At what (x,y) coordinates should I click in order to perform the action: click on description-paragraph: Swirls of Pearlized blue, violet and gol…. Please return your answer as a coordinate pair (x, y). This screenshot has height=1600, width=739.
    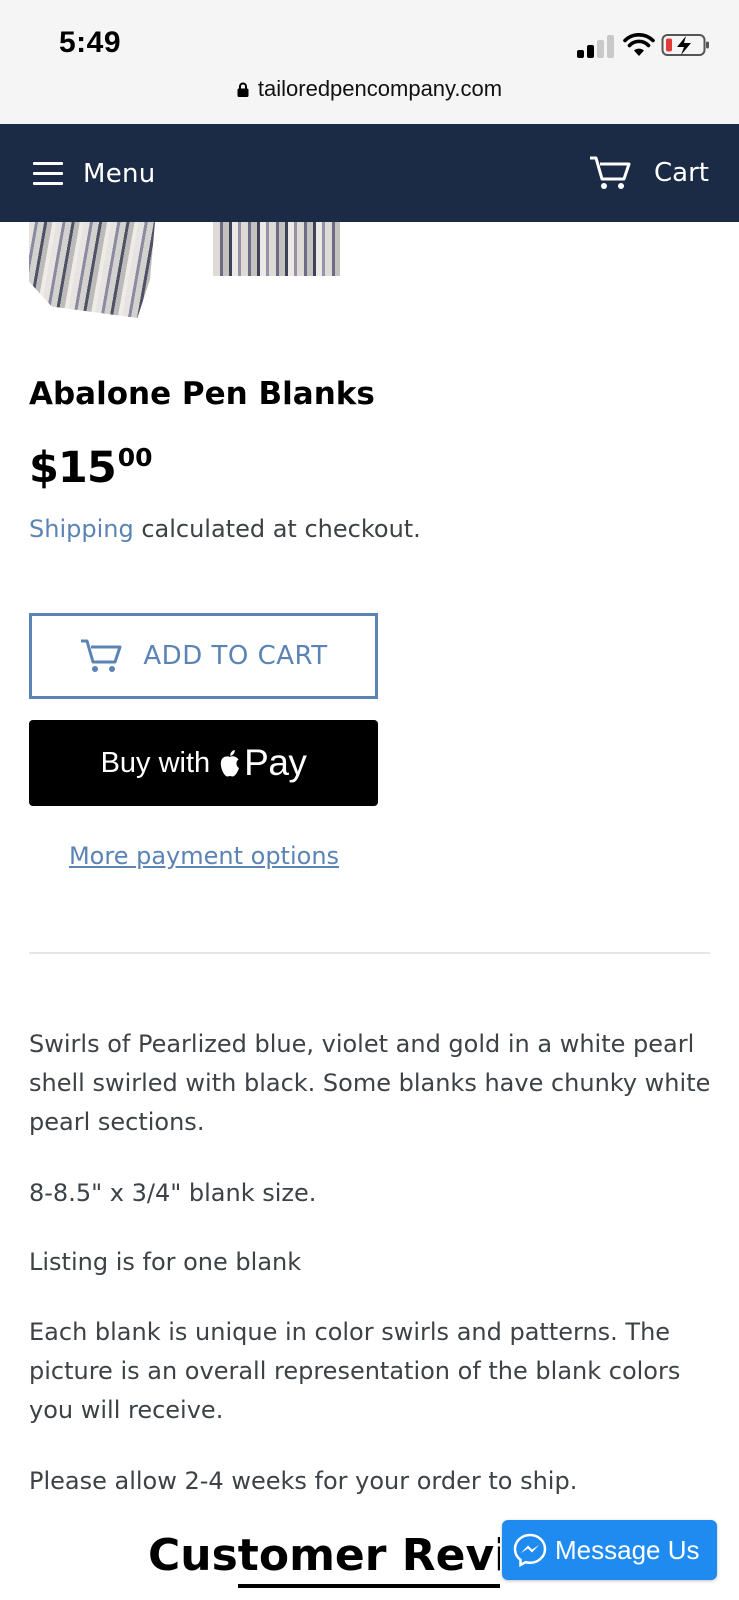
    Looking at the image, I should click on (370, 1083).